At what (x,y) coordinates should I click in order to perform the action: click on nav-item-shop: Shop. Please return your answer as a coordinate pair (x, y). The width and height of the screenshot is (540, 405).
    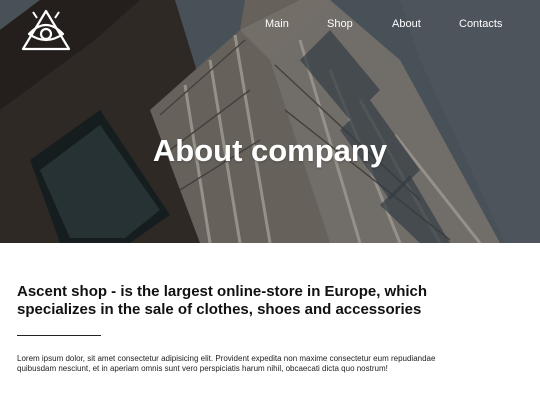
    Looking at the image, I should click on (340, 24).